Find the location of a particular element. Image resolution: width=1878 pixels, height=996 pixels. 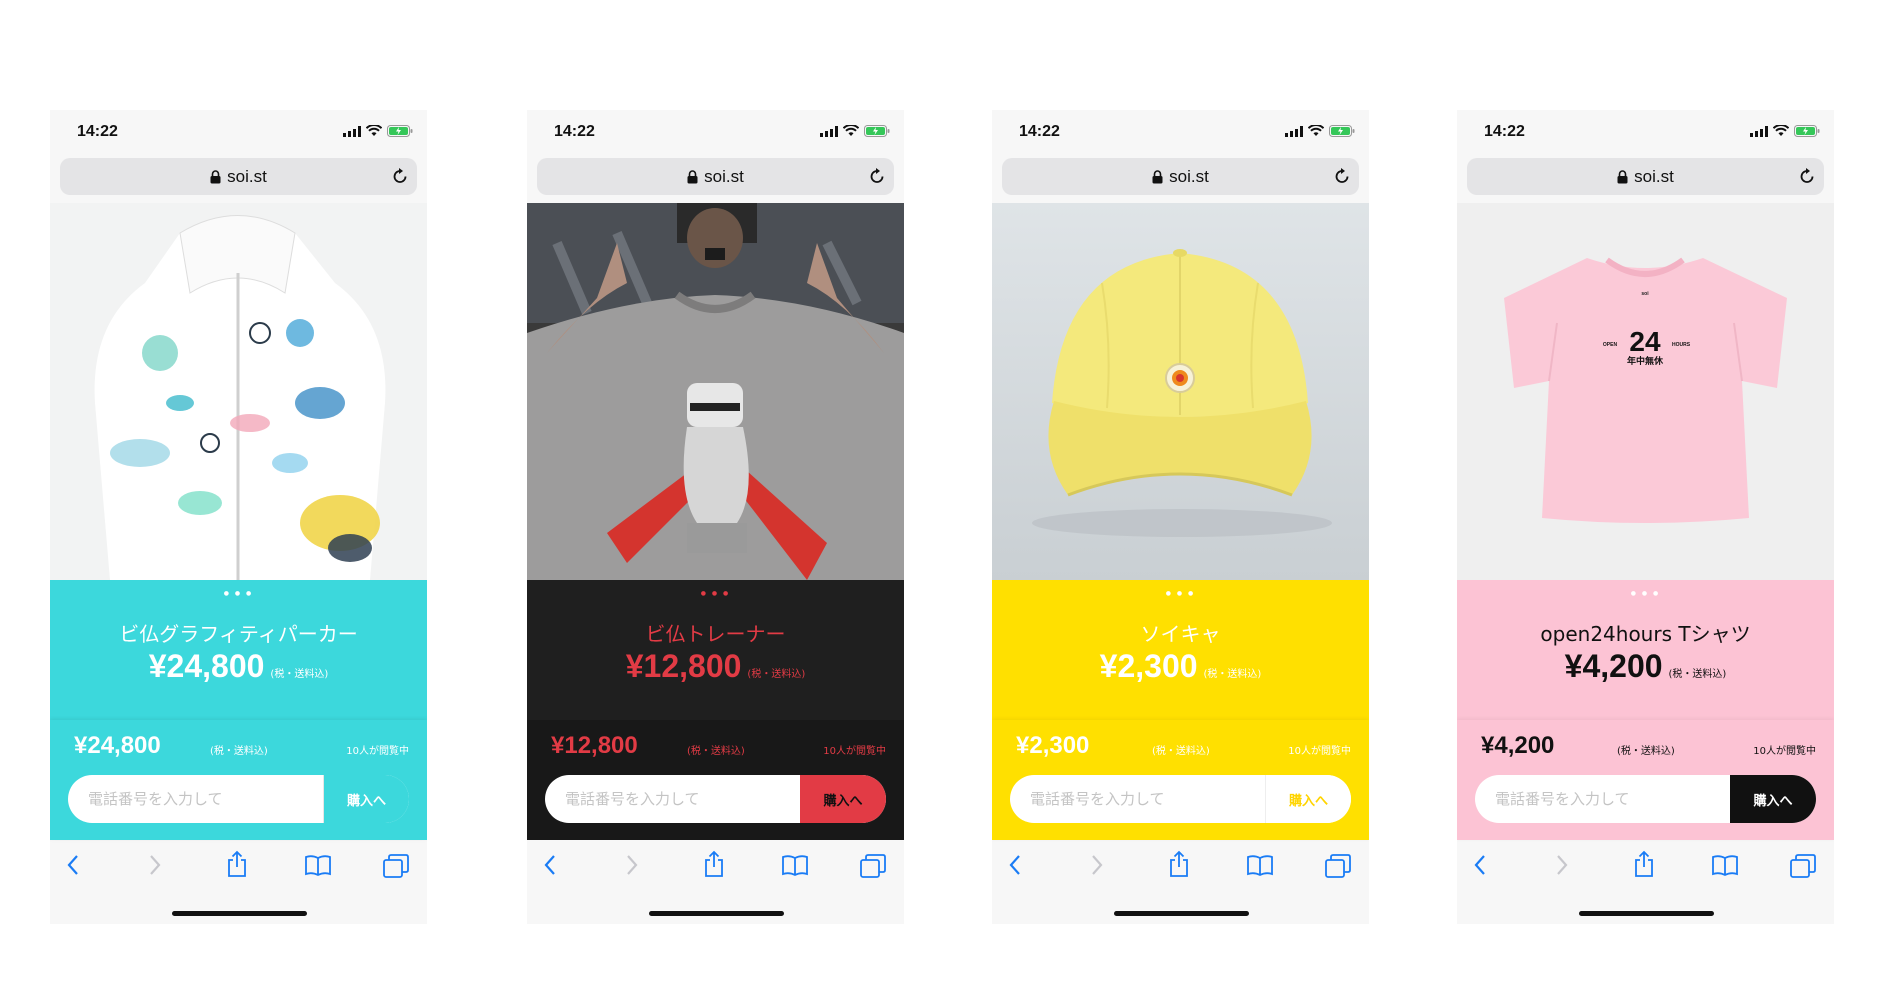

product-image-hoodie is located at coordinates (238, 391).